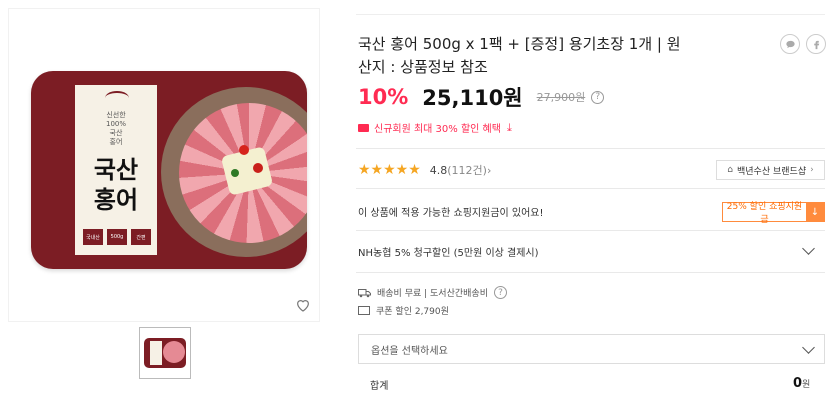 The height and width of the screenshot is (402, 835). Describe the element at coordinates (790, 44) in the screenshot. I see `speech-bubble-icon` at that location.